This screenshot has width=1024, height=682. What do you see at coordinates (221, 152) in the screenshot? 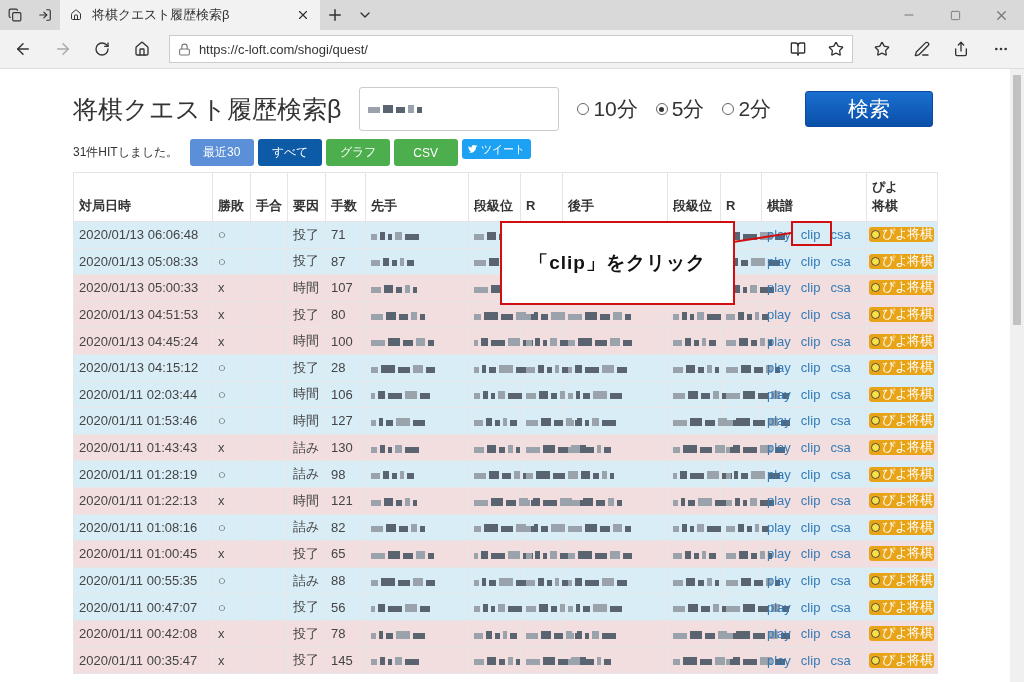
I see `filter-button: 最近30` at bounding box center [221, 152].